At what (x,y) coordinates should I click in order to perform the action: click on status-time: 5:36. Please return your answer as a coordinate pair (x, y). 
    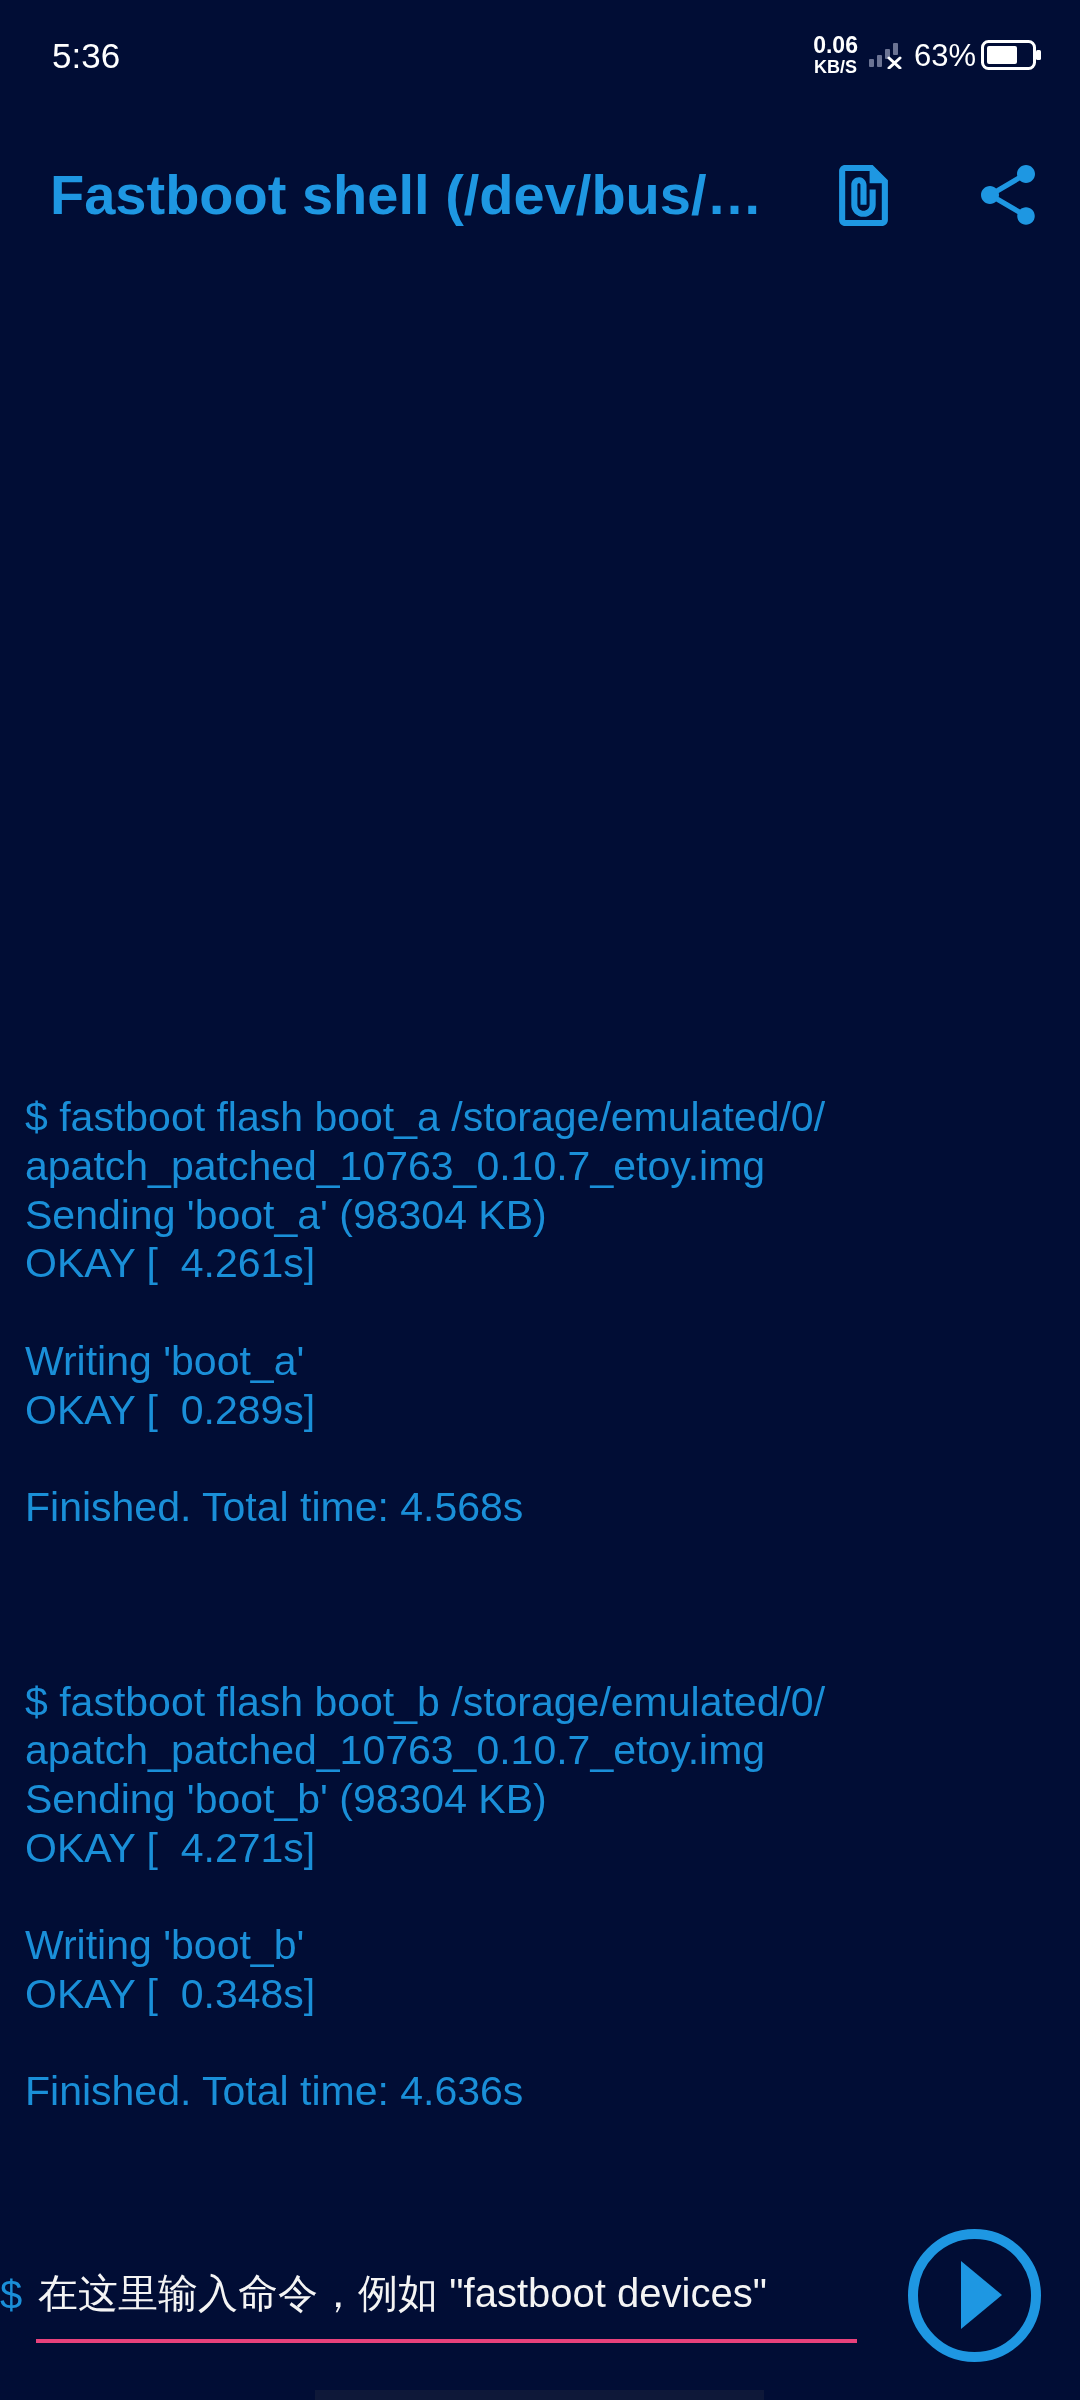
    Looking at the image, I should click on (86, 55).